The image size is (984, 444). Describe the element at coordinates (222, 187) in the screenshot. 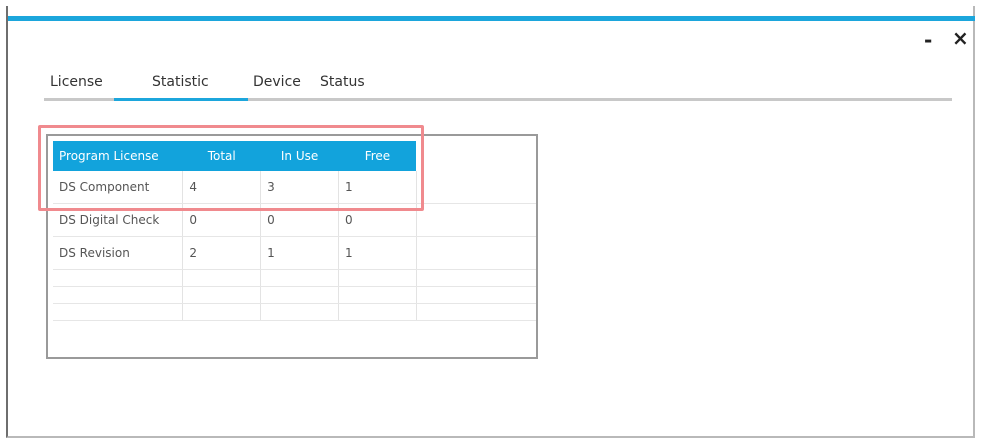

I see `total-cell: 4` at that location.